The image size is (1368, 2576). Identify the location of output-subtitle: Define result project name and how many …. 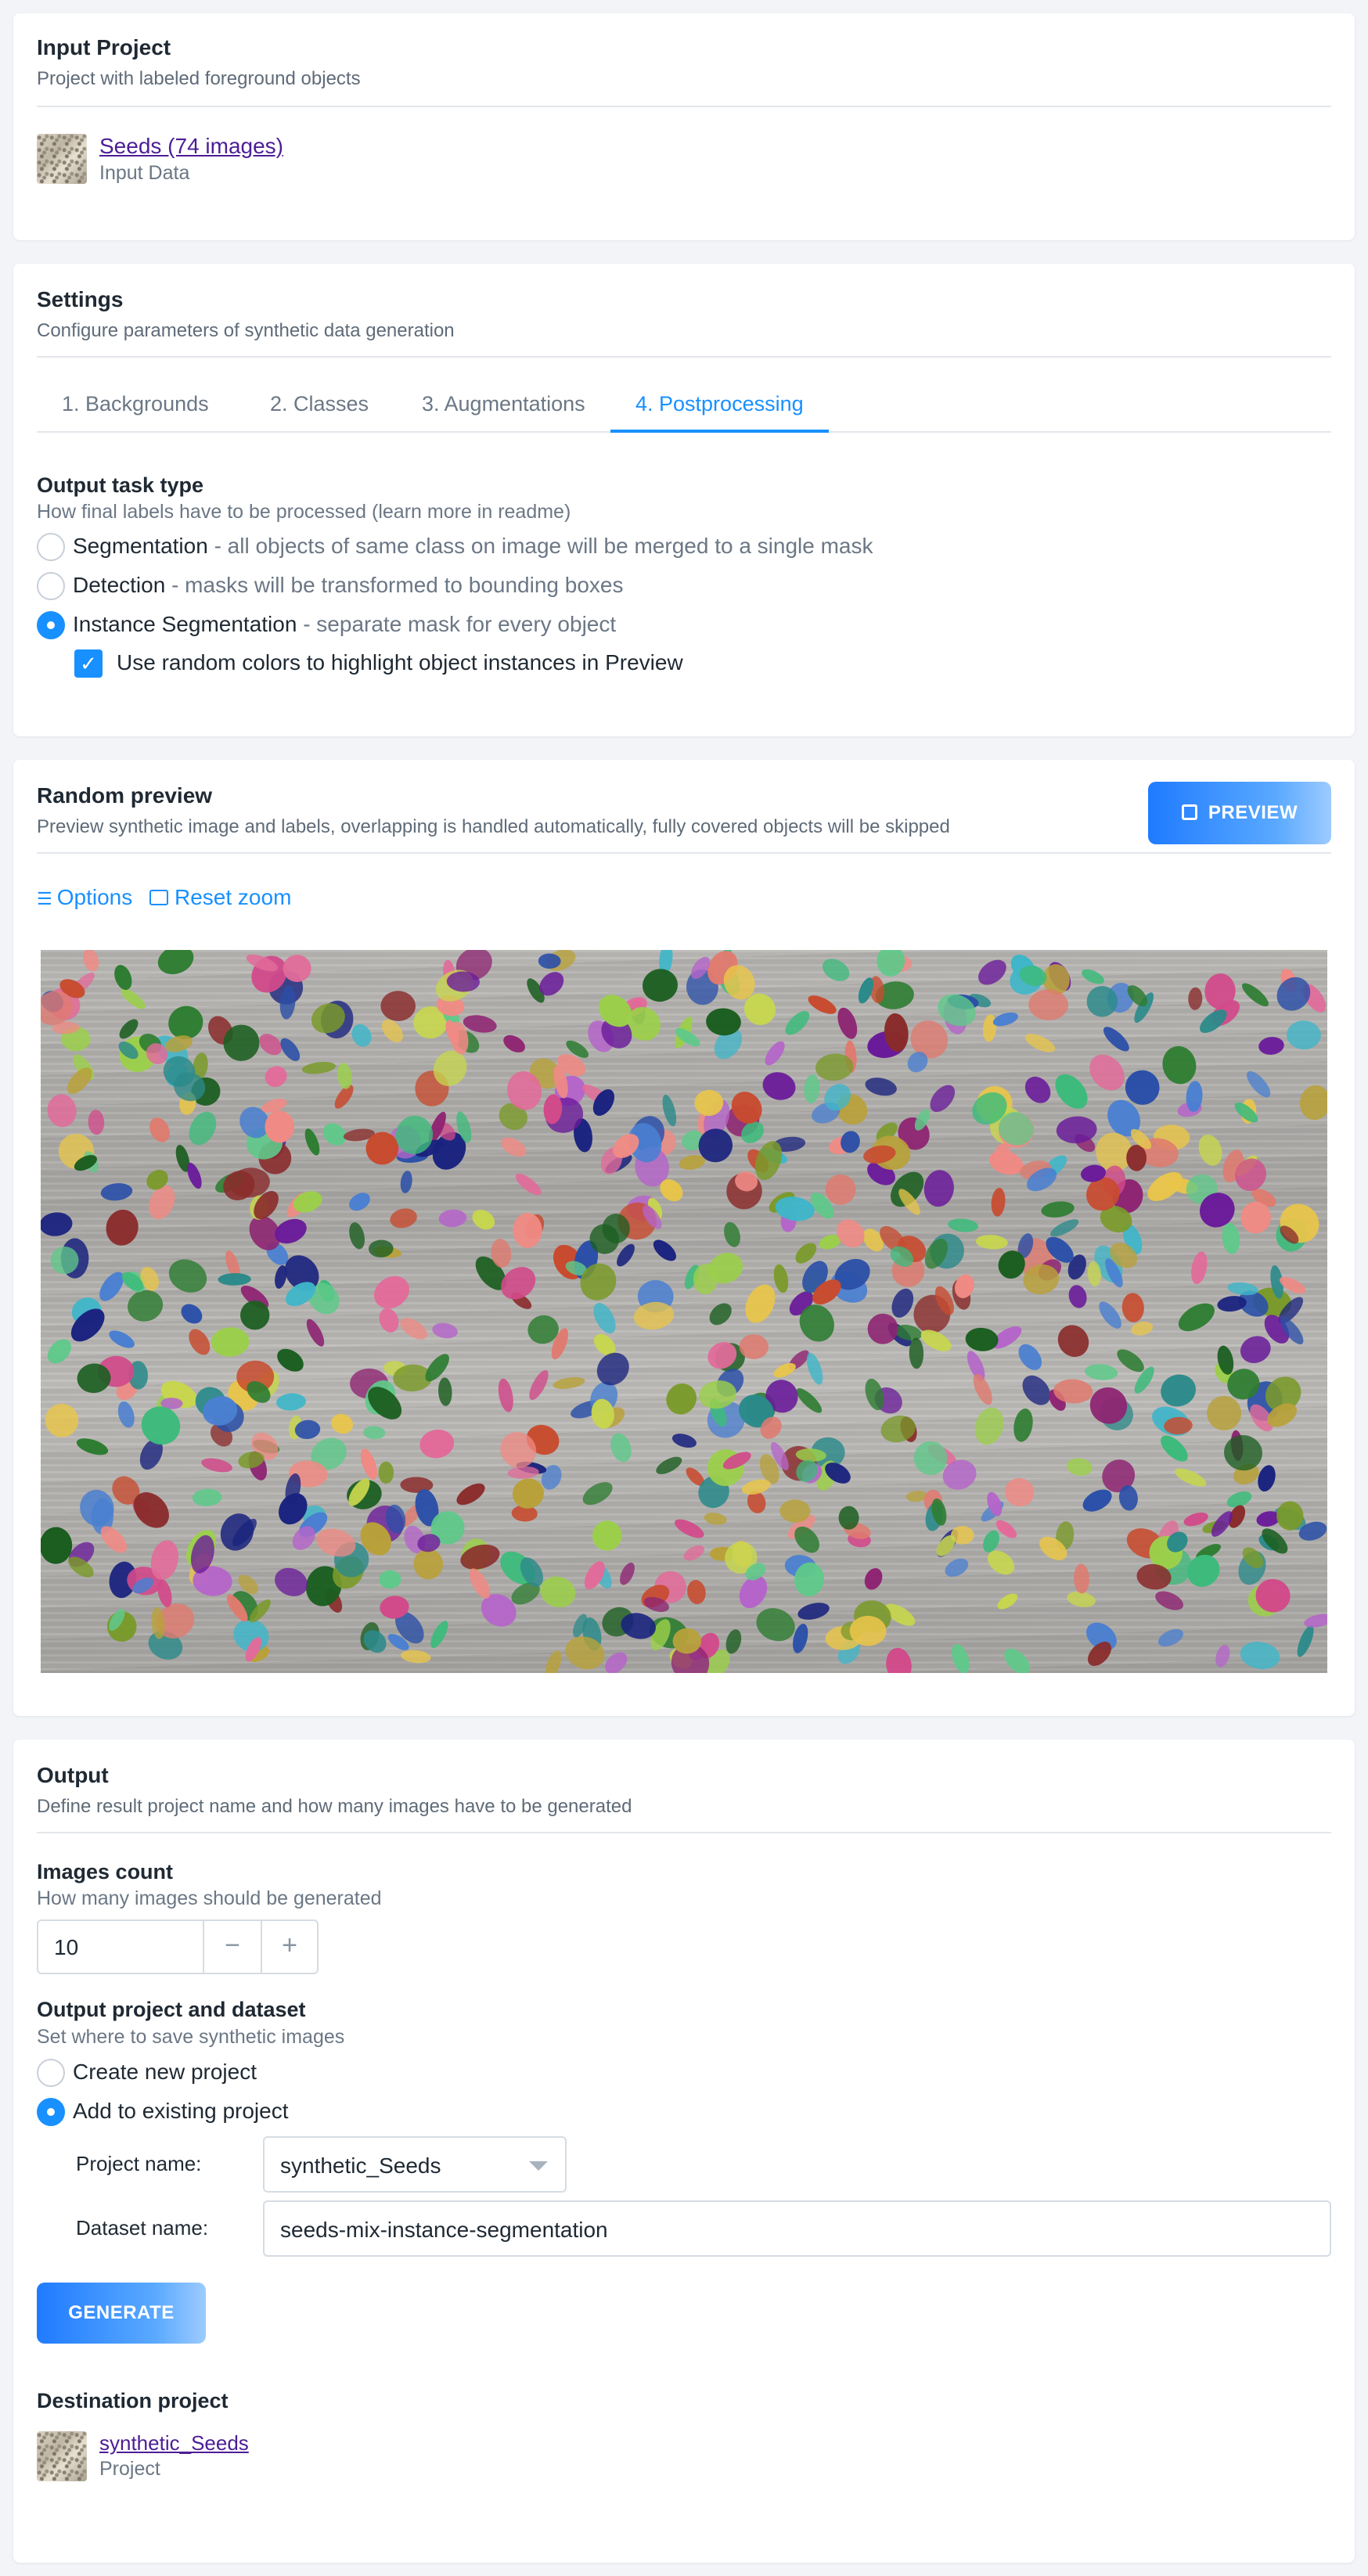
(334, 1807).